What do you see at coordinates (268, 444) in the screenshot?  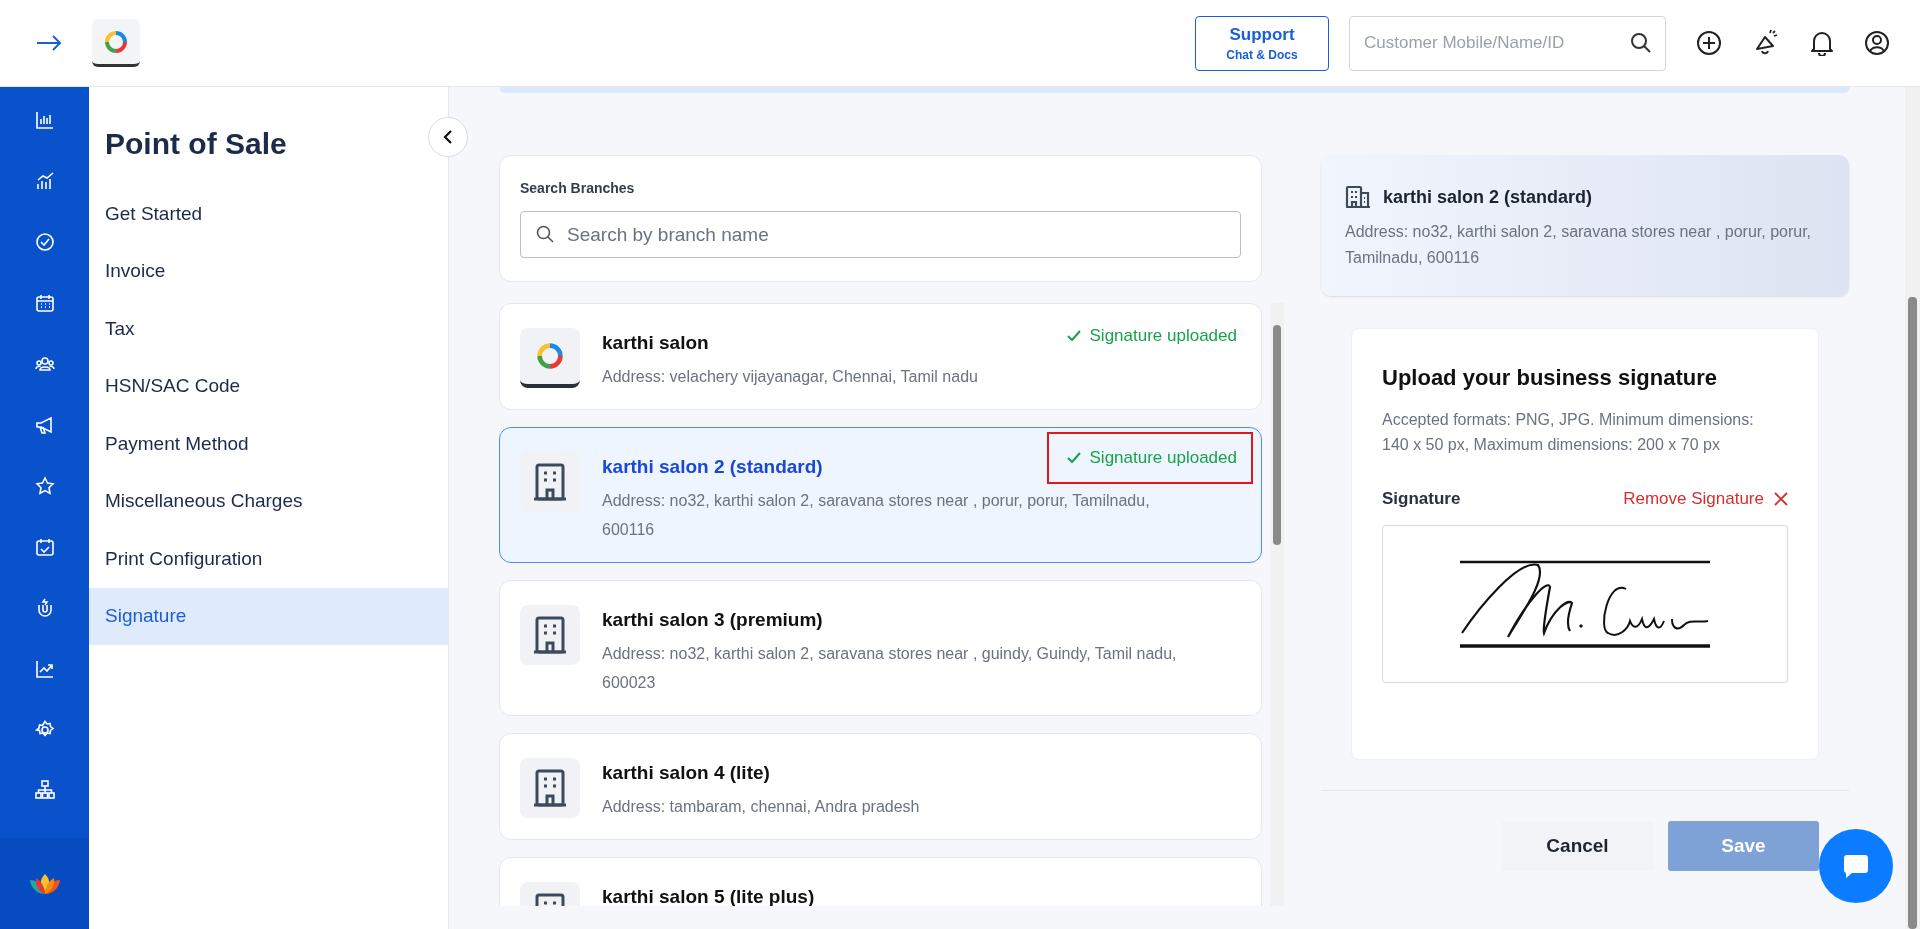 I see `sidebar-item: Payment Method` at bounding box center [268, 444].